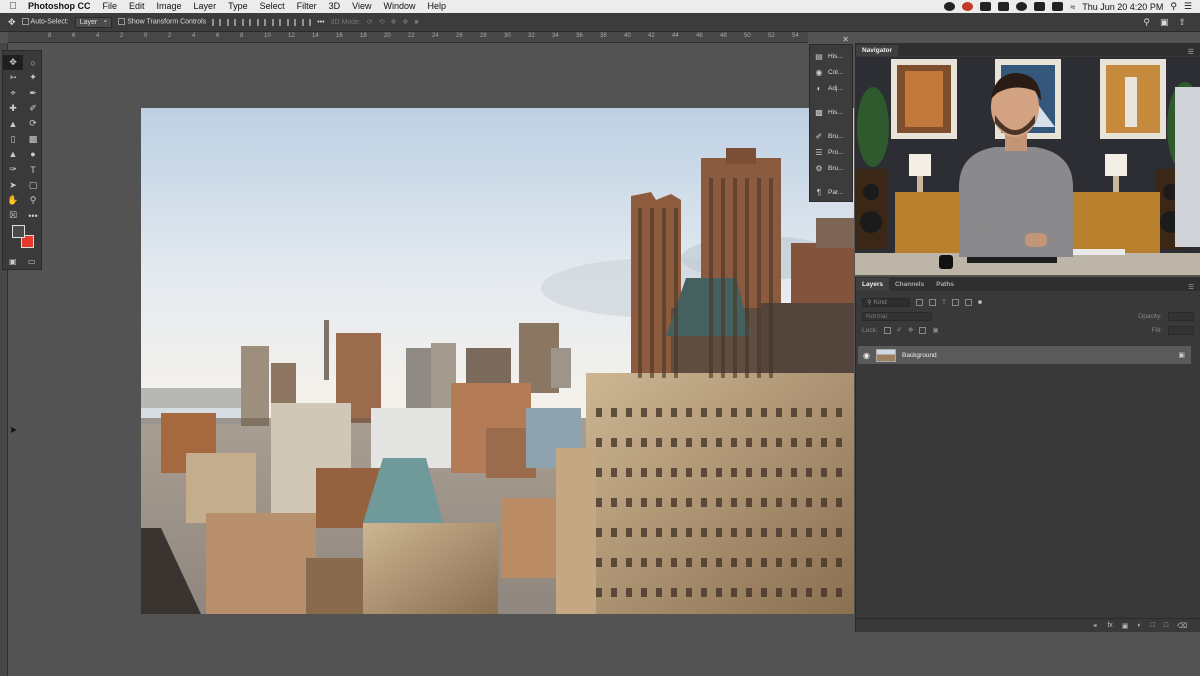 The image size is (1200, 676). What do you see at coordinates (370, 22) in the screenshot?
I see `3d-orbit-icon: ⟳` at bounding box center [370, 22].